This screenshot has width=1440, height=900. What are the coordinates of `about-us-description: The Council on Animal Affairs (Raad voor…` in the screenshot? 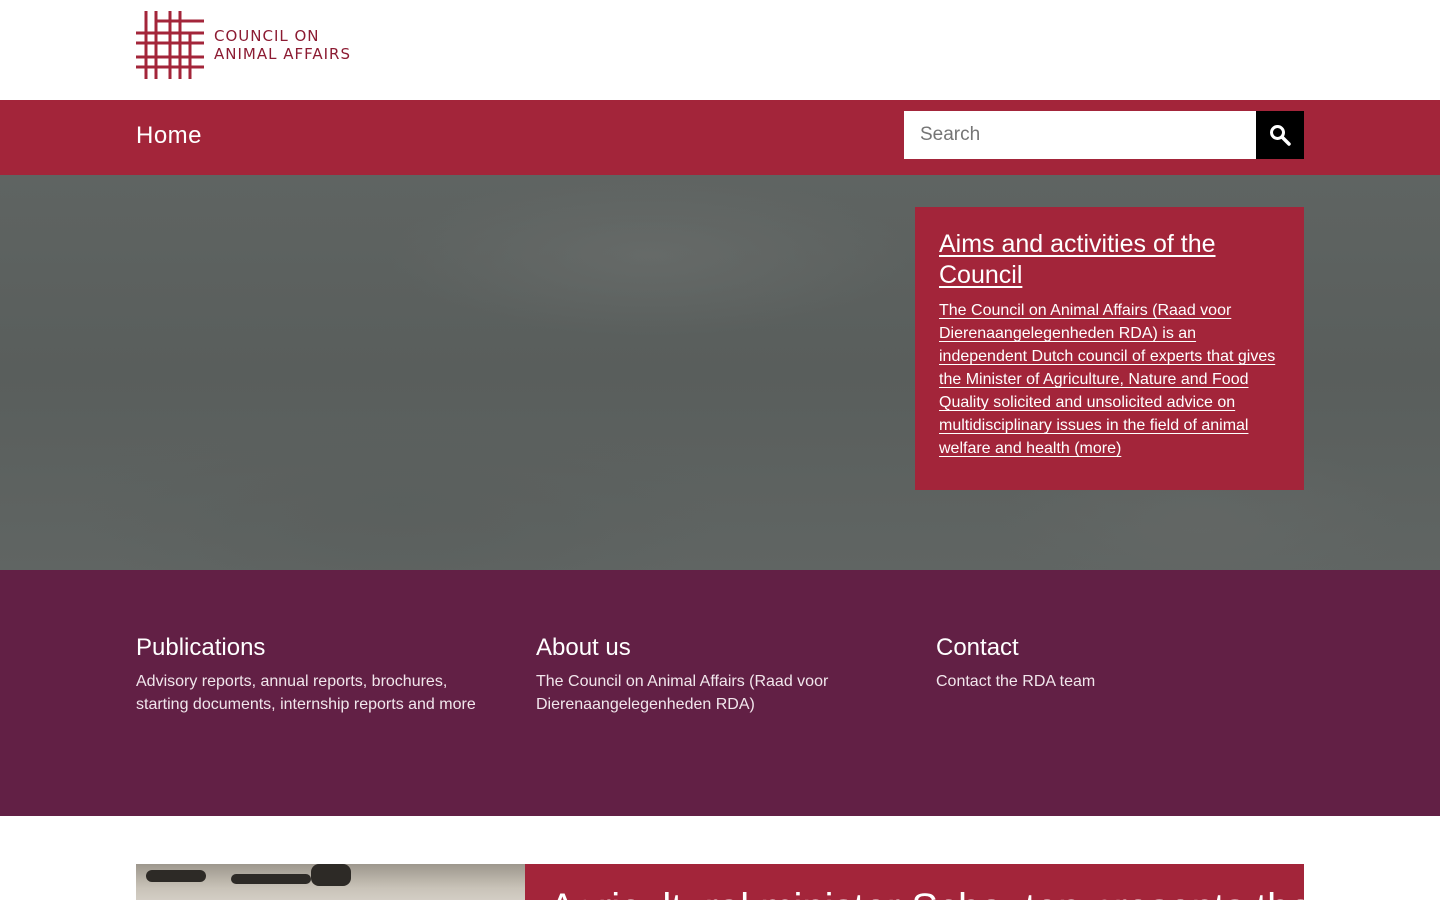 It's located at (682, 693).